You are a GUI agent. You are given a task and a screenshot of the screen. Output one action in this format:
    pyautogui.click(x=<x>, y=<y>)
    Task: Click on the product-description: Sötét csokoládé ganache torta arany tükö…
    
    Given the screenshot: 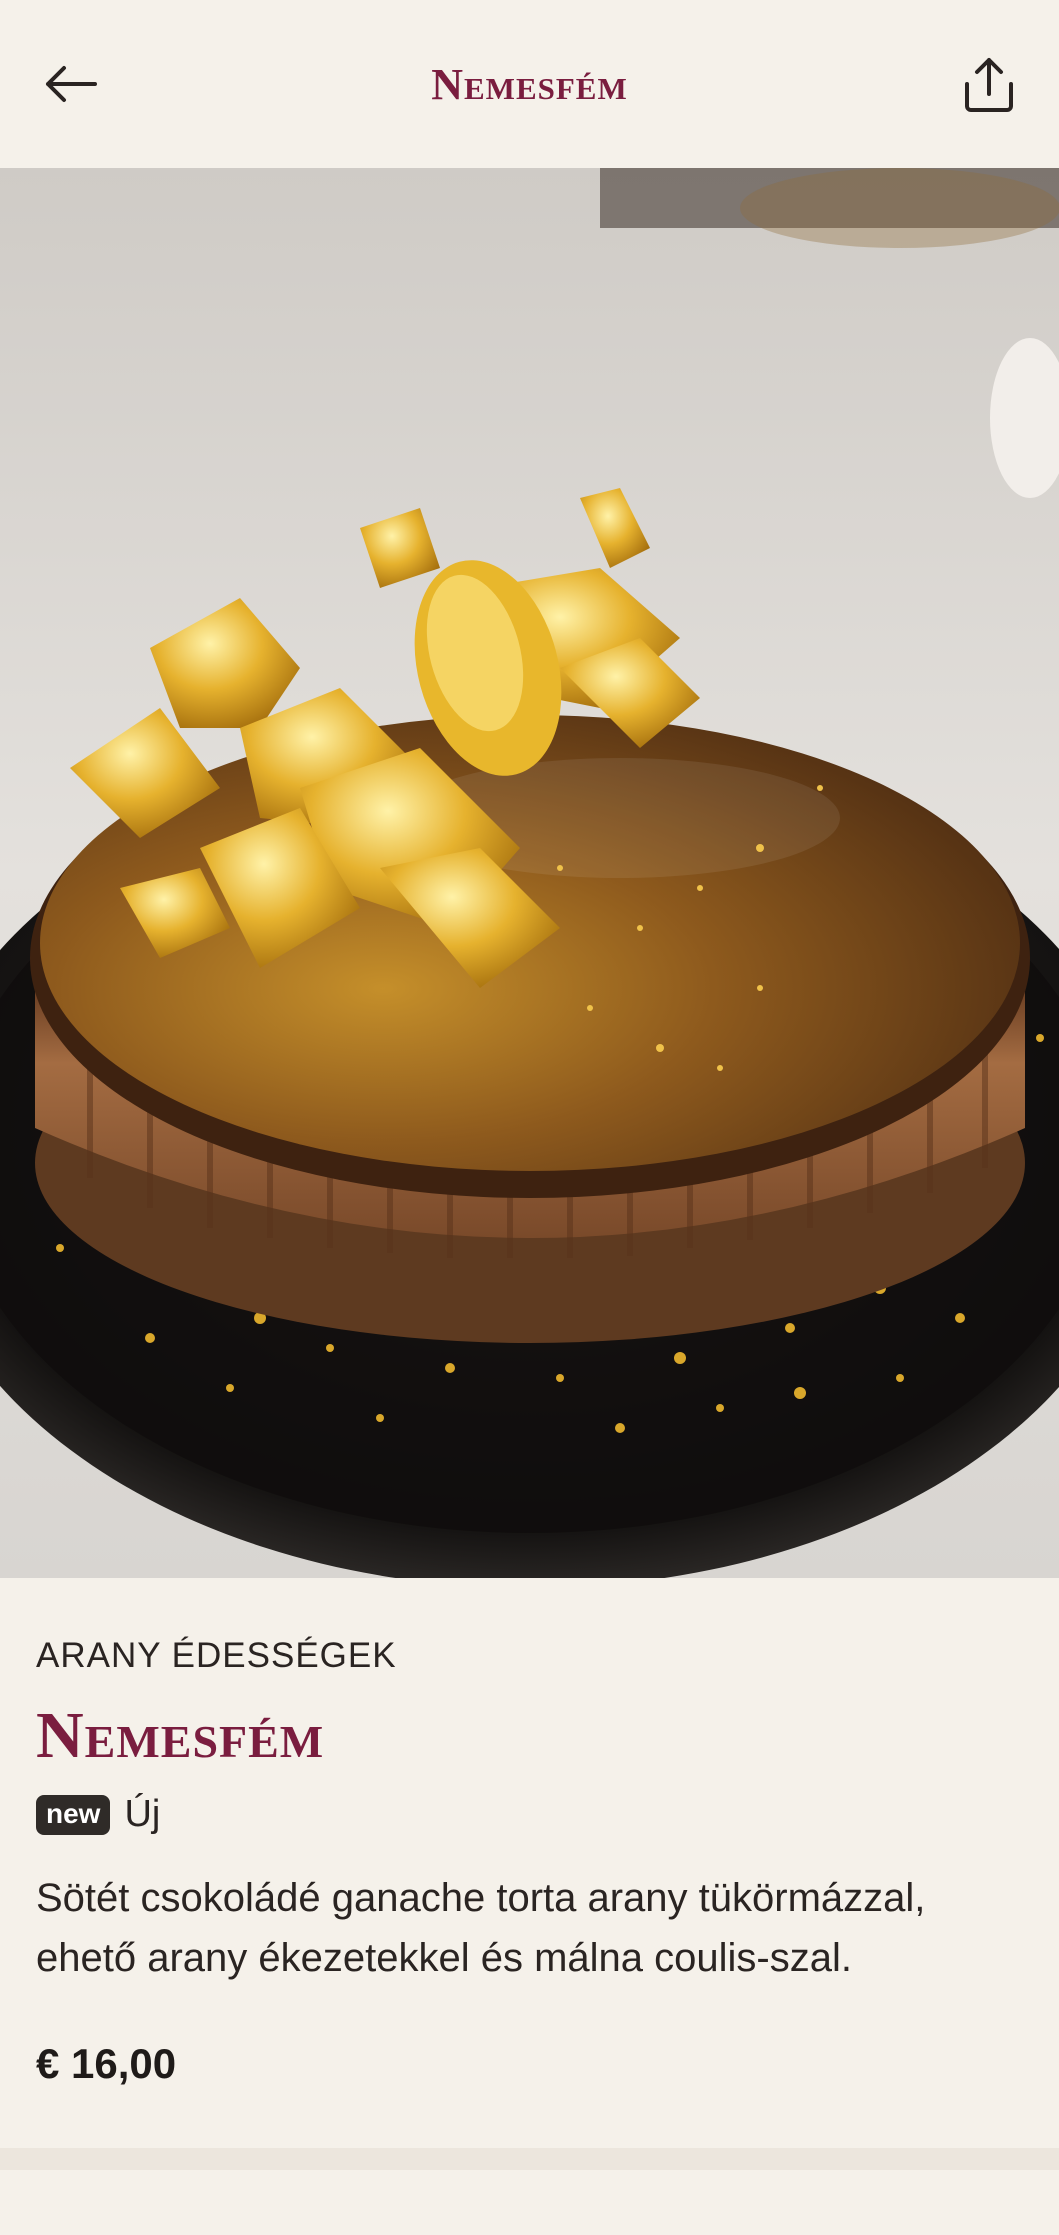 What is the action you would take?
    pyautogui.click(x=481, y=1928)
    